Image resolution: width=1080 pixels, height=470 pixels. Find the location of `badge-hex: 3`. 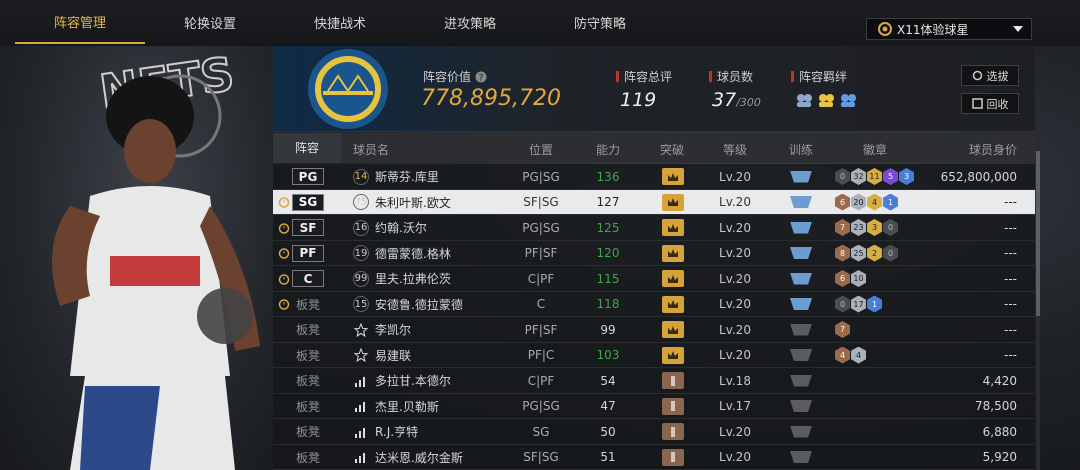

badge-hex: 3 is located at coordinates (874, 227).